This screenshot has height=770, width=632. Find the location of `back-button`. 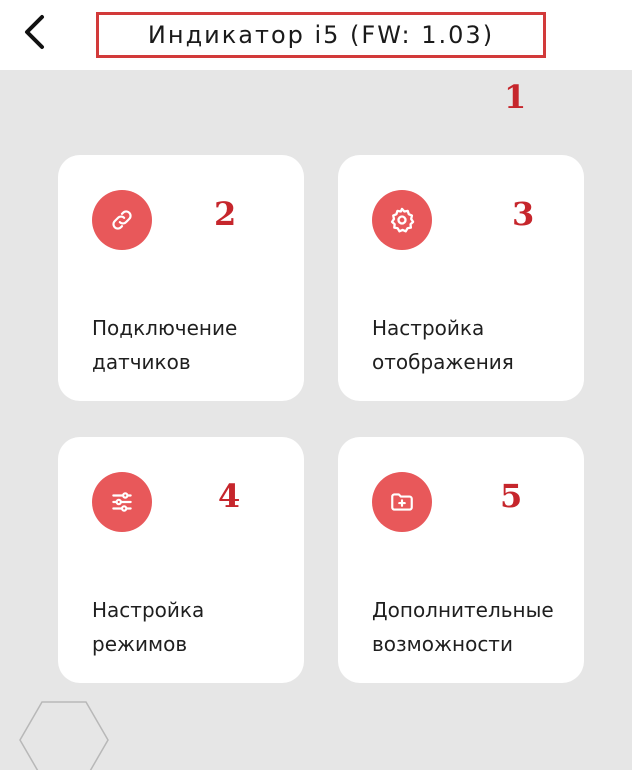

back-button is located at coordinates (34, 32).